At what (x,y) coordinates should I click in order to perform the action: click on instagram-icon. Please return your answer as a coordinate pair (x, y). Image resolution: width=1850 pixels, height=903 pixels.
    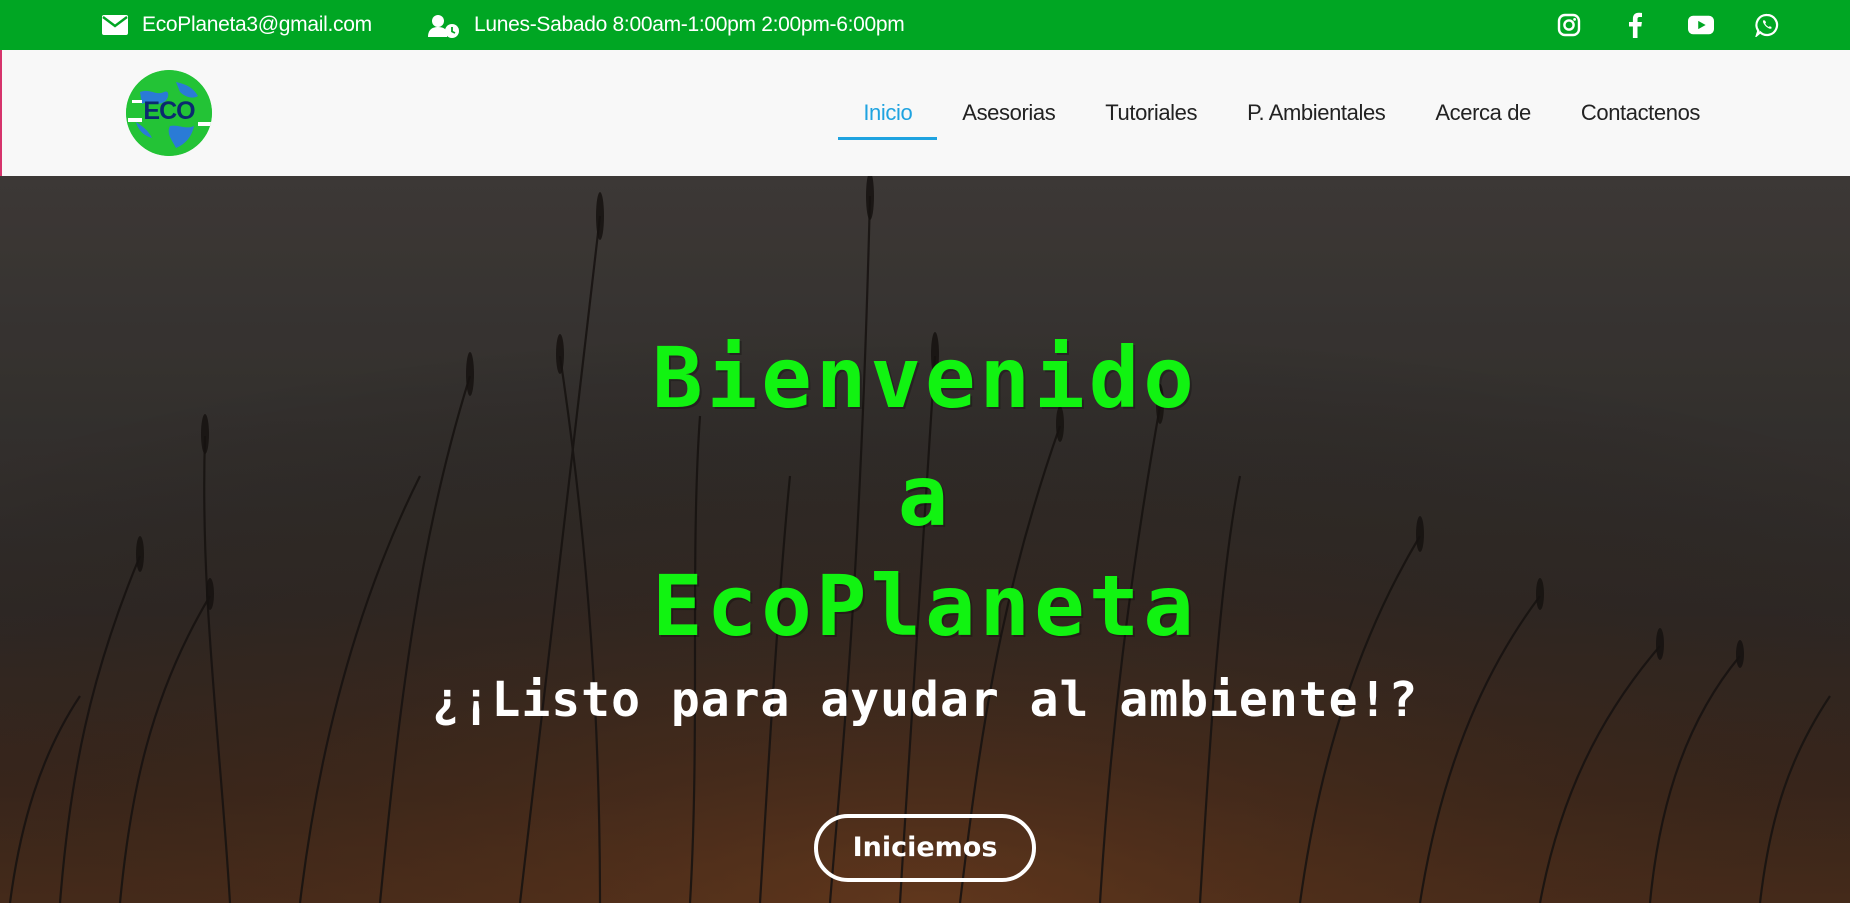
    Looking at the image, I should click on (1569, 25).